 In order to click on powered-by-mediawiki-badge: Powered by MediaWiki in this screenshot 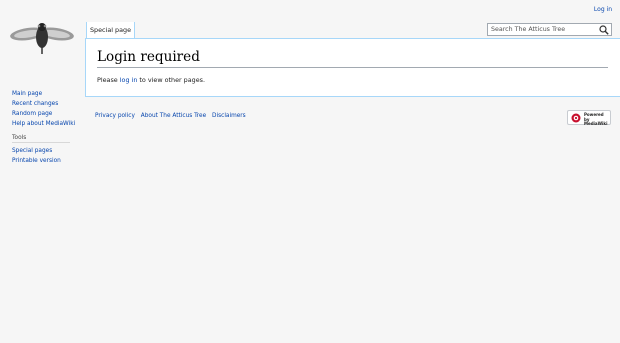, I will do `click(589, 118)`.